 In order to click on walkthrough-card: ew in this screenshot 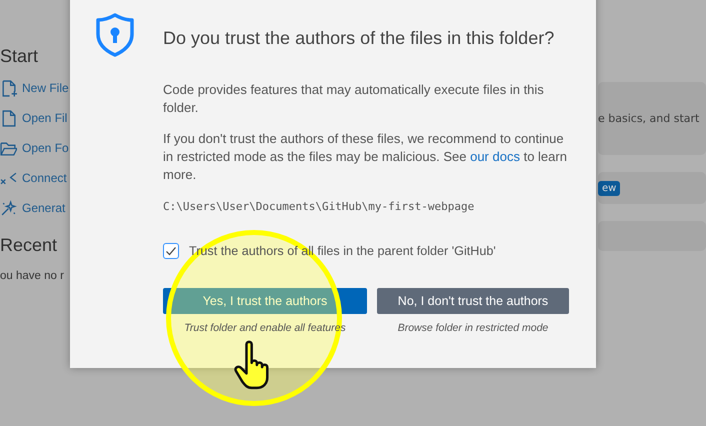, I will do `click(652, 188)`.